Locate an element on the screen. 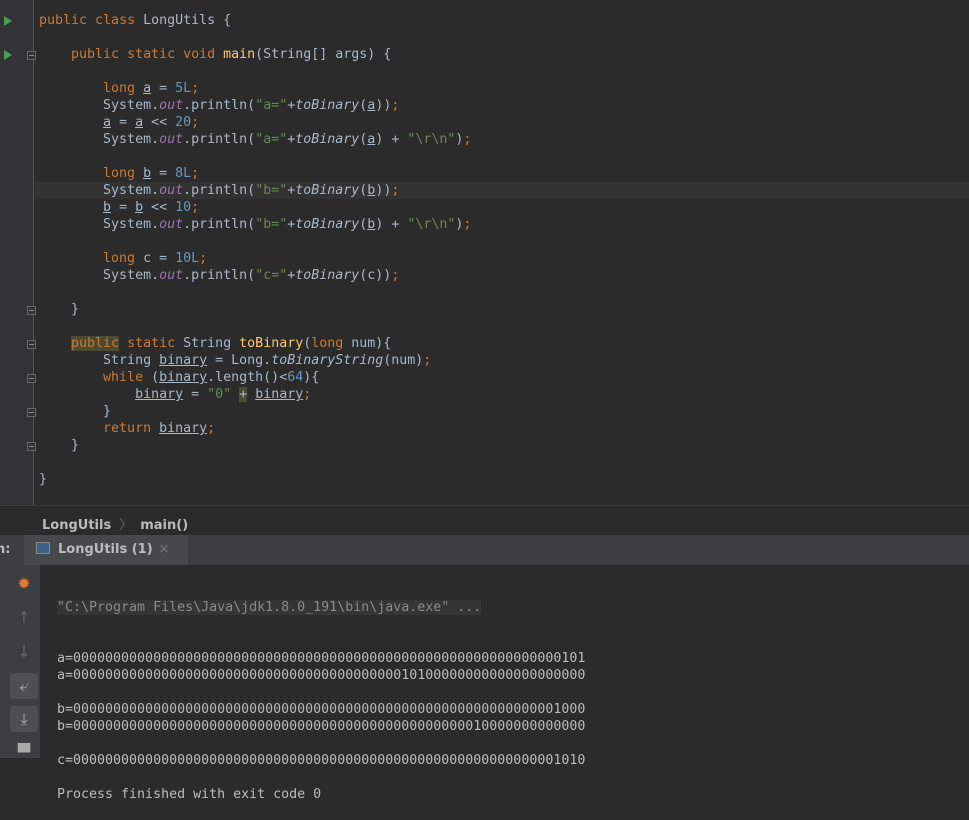 The width and height of the screenshot is (969, 820). breadcrumb-method: main() is located at coordinates (164, 525).